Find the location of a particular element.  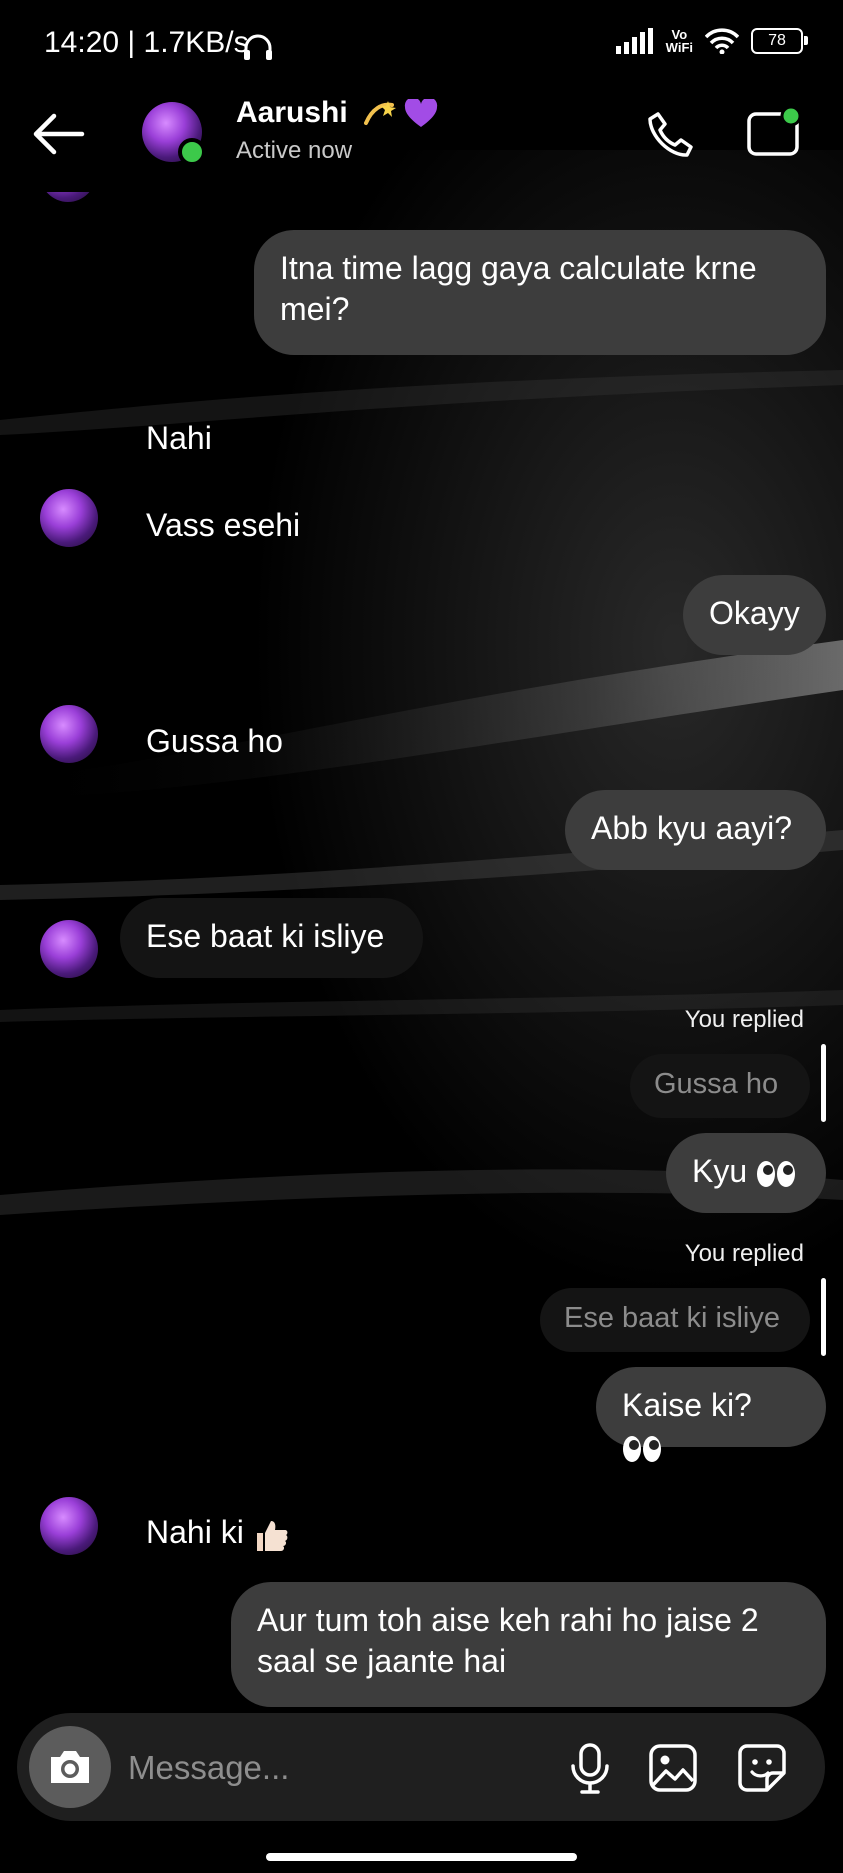

battery-indicator: 78 is located at coordinates (779, 41).